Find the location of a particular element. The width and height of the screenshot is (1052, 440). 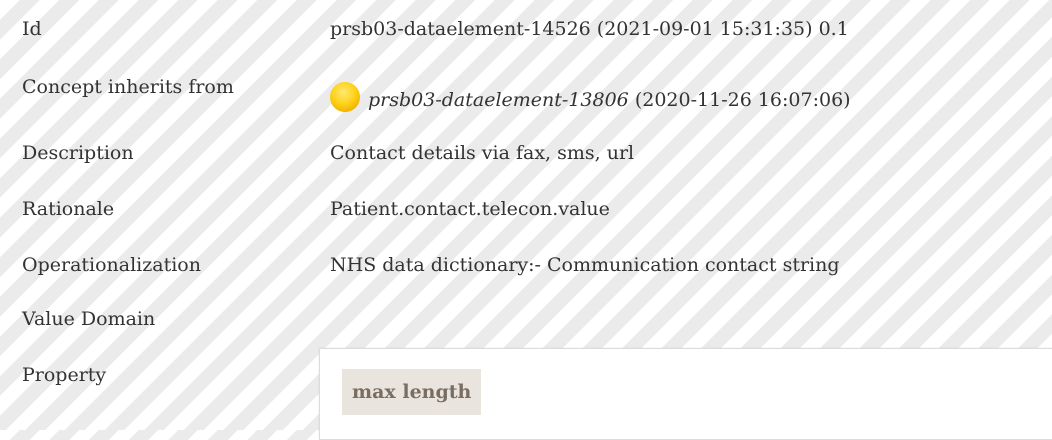

label-value-domain: Value Domain is located at coordinates (89, 319).